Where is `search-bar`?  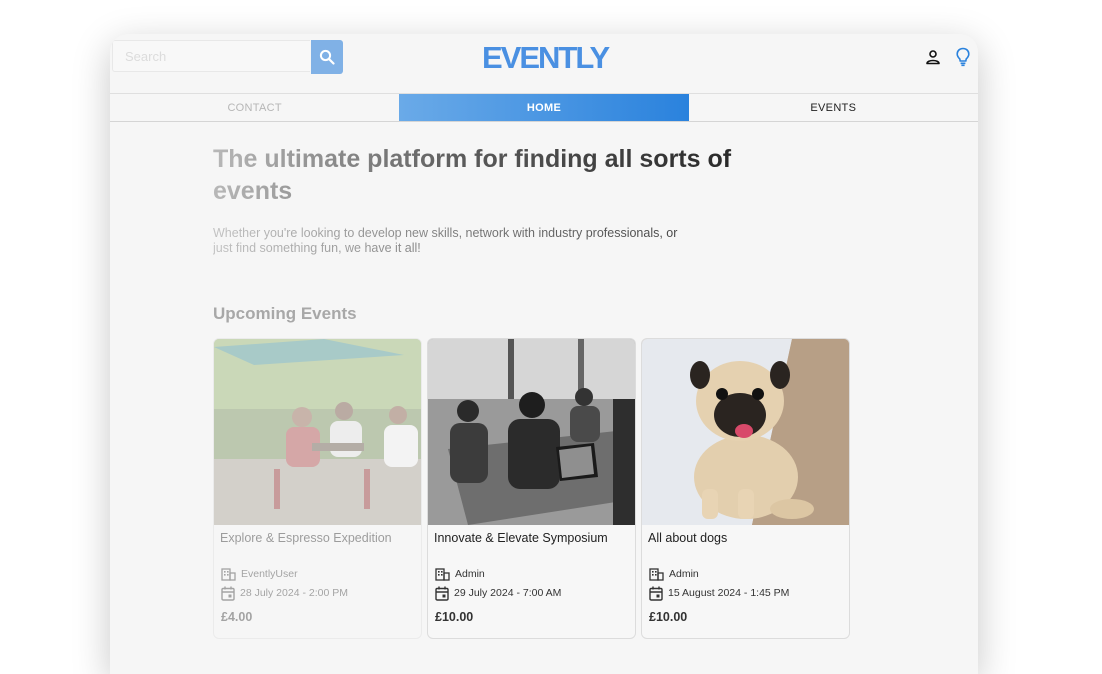
search-bar is located at coordinates (228, 57).